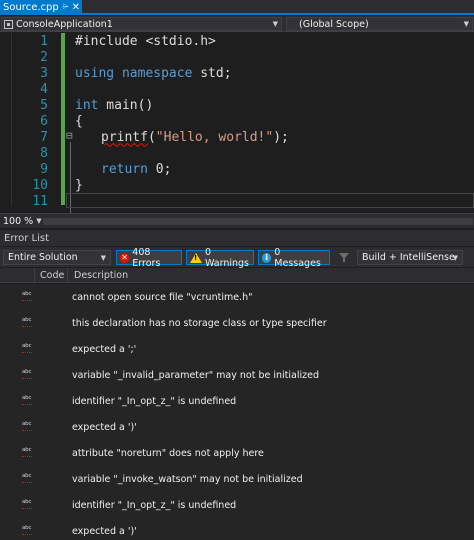  What do you see at coordinates (237, 89) in the screenshot?
I see `code-line: 4` at bounding box center [237, 89].